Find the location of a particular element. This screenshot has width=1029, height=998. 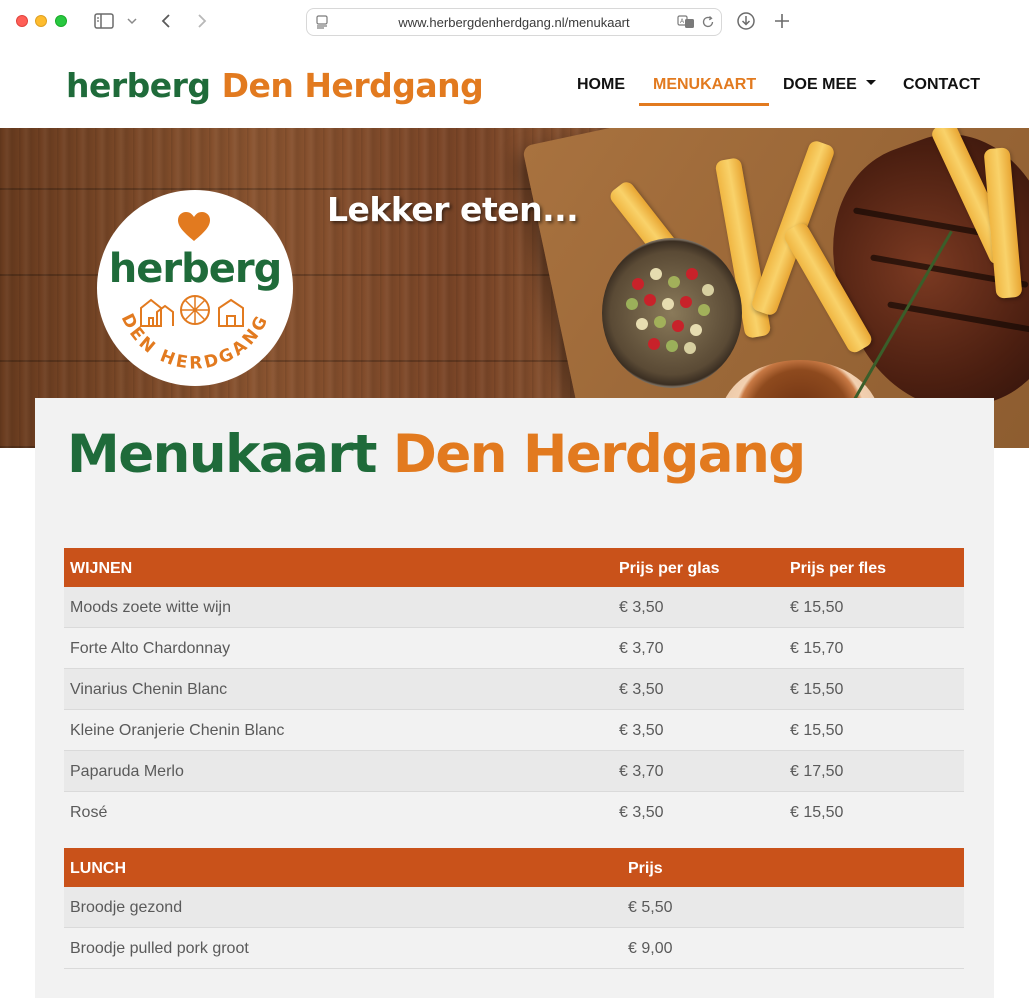

wine-name: Forte Alto Chardonnay is located at coordinates (150, 648).